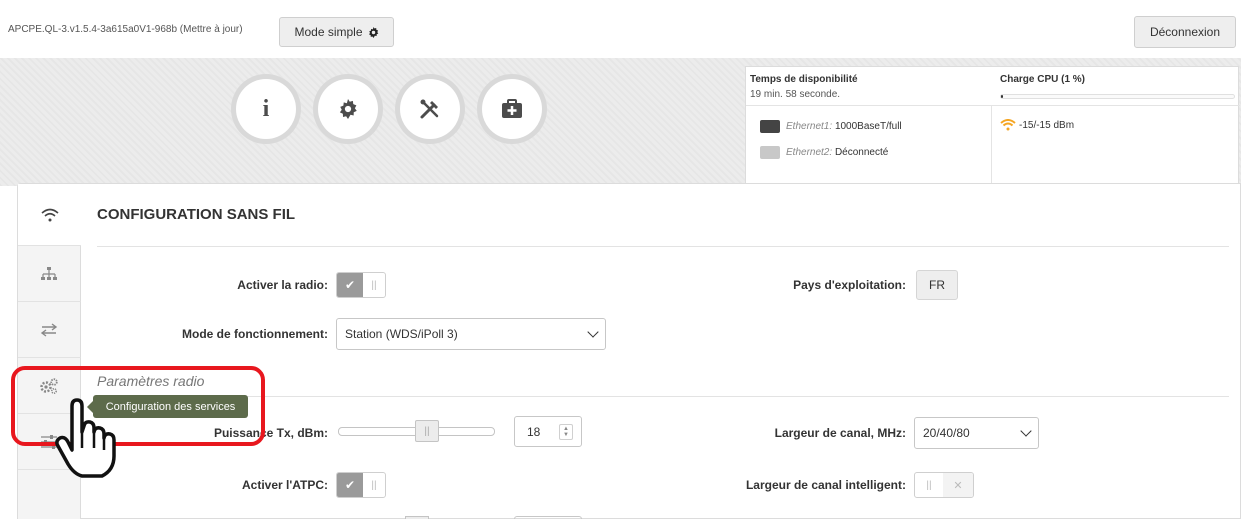 The width and height of the screenshot is (1241, 519). What do you see at coordinates (809, 152) in the screenshot?
I see `ethernet2-name: Ethernet2:` at bounding box center [809, 152].